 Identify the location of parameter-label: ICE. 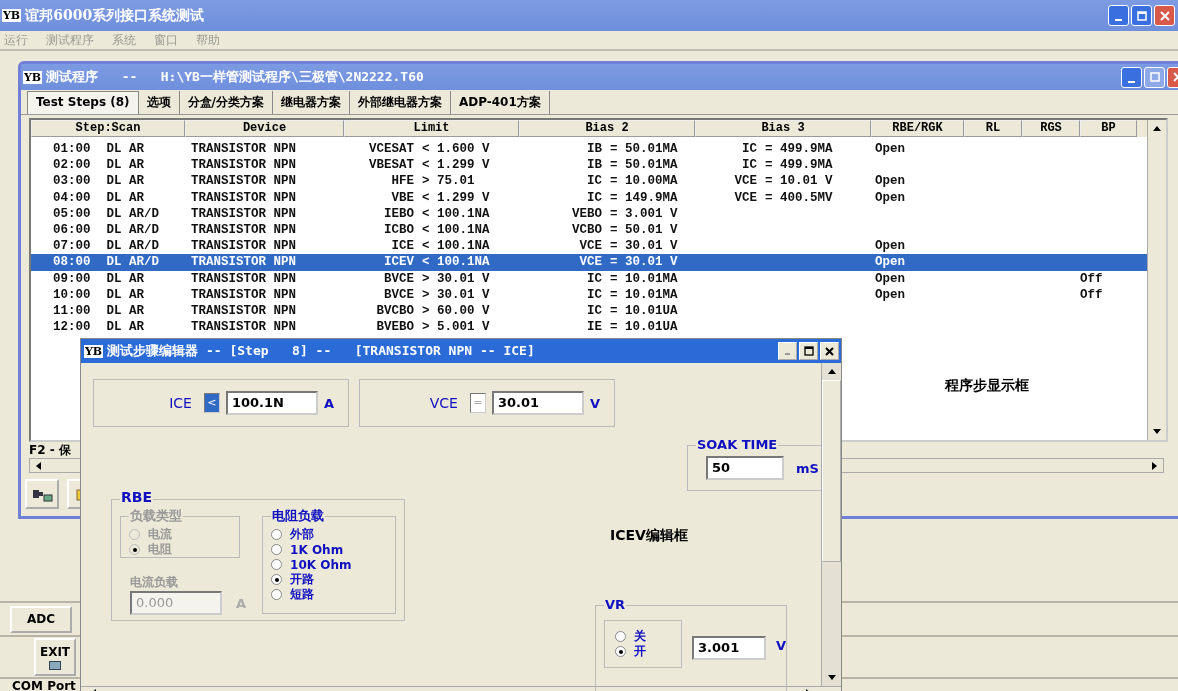
(180, 403).